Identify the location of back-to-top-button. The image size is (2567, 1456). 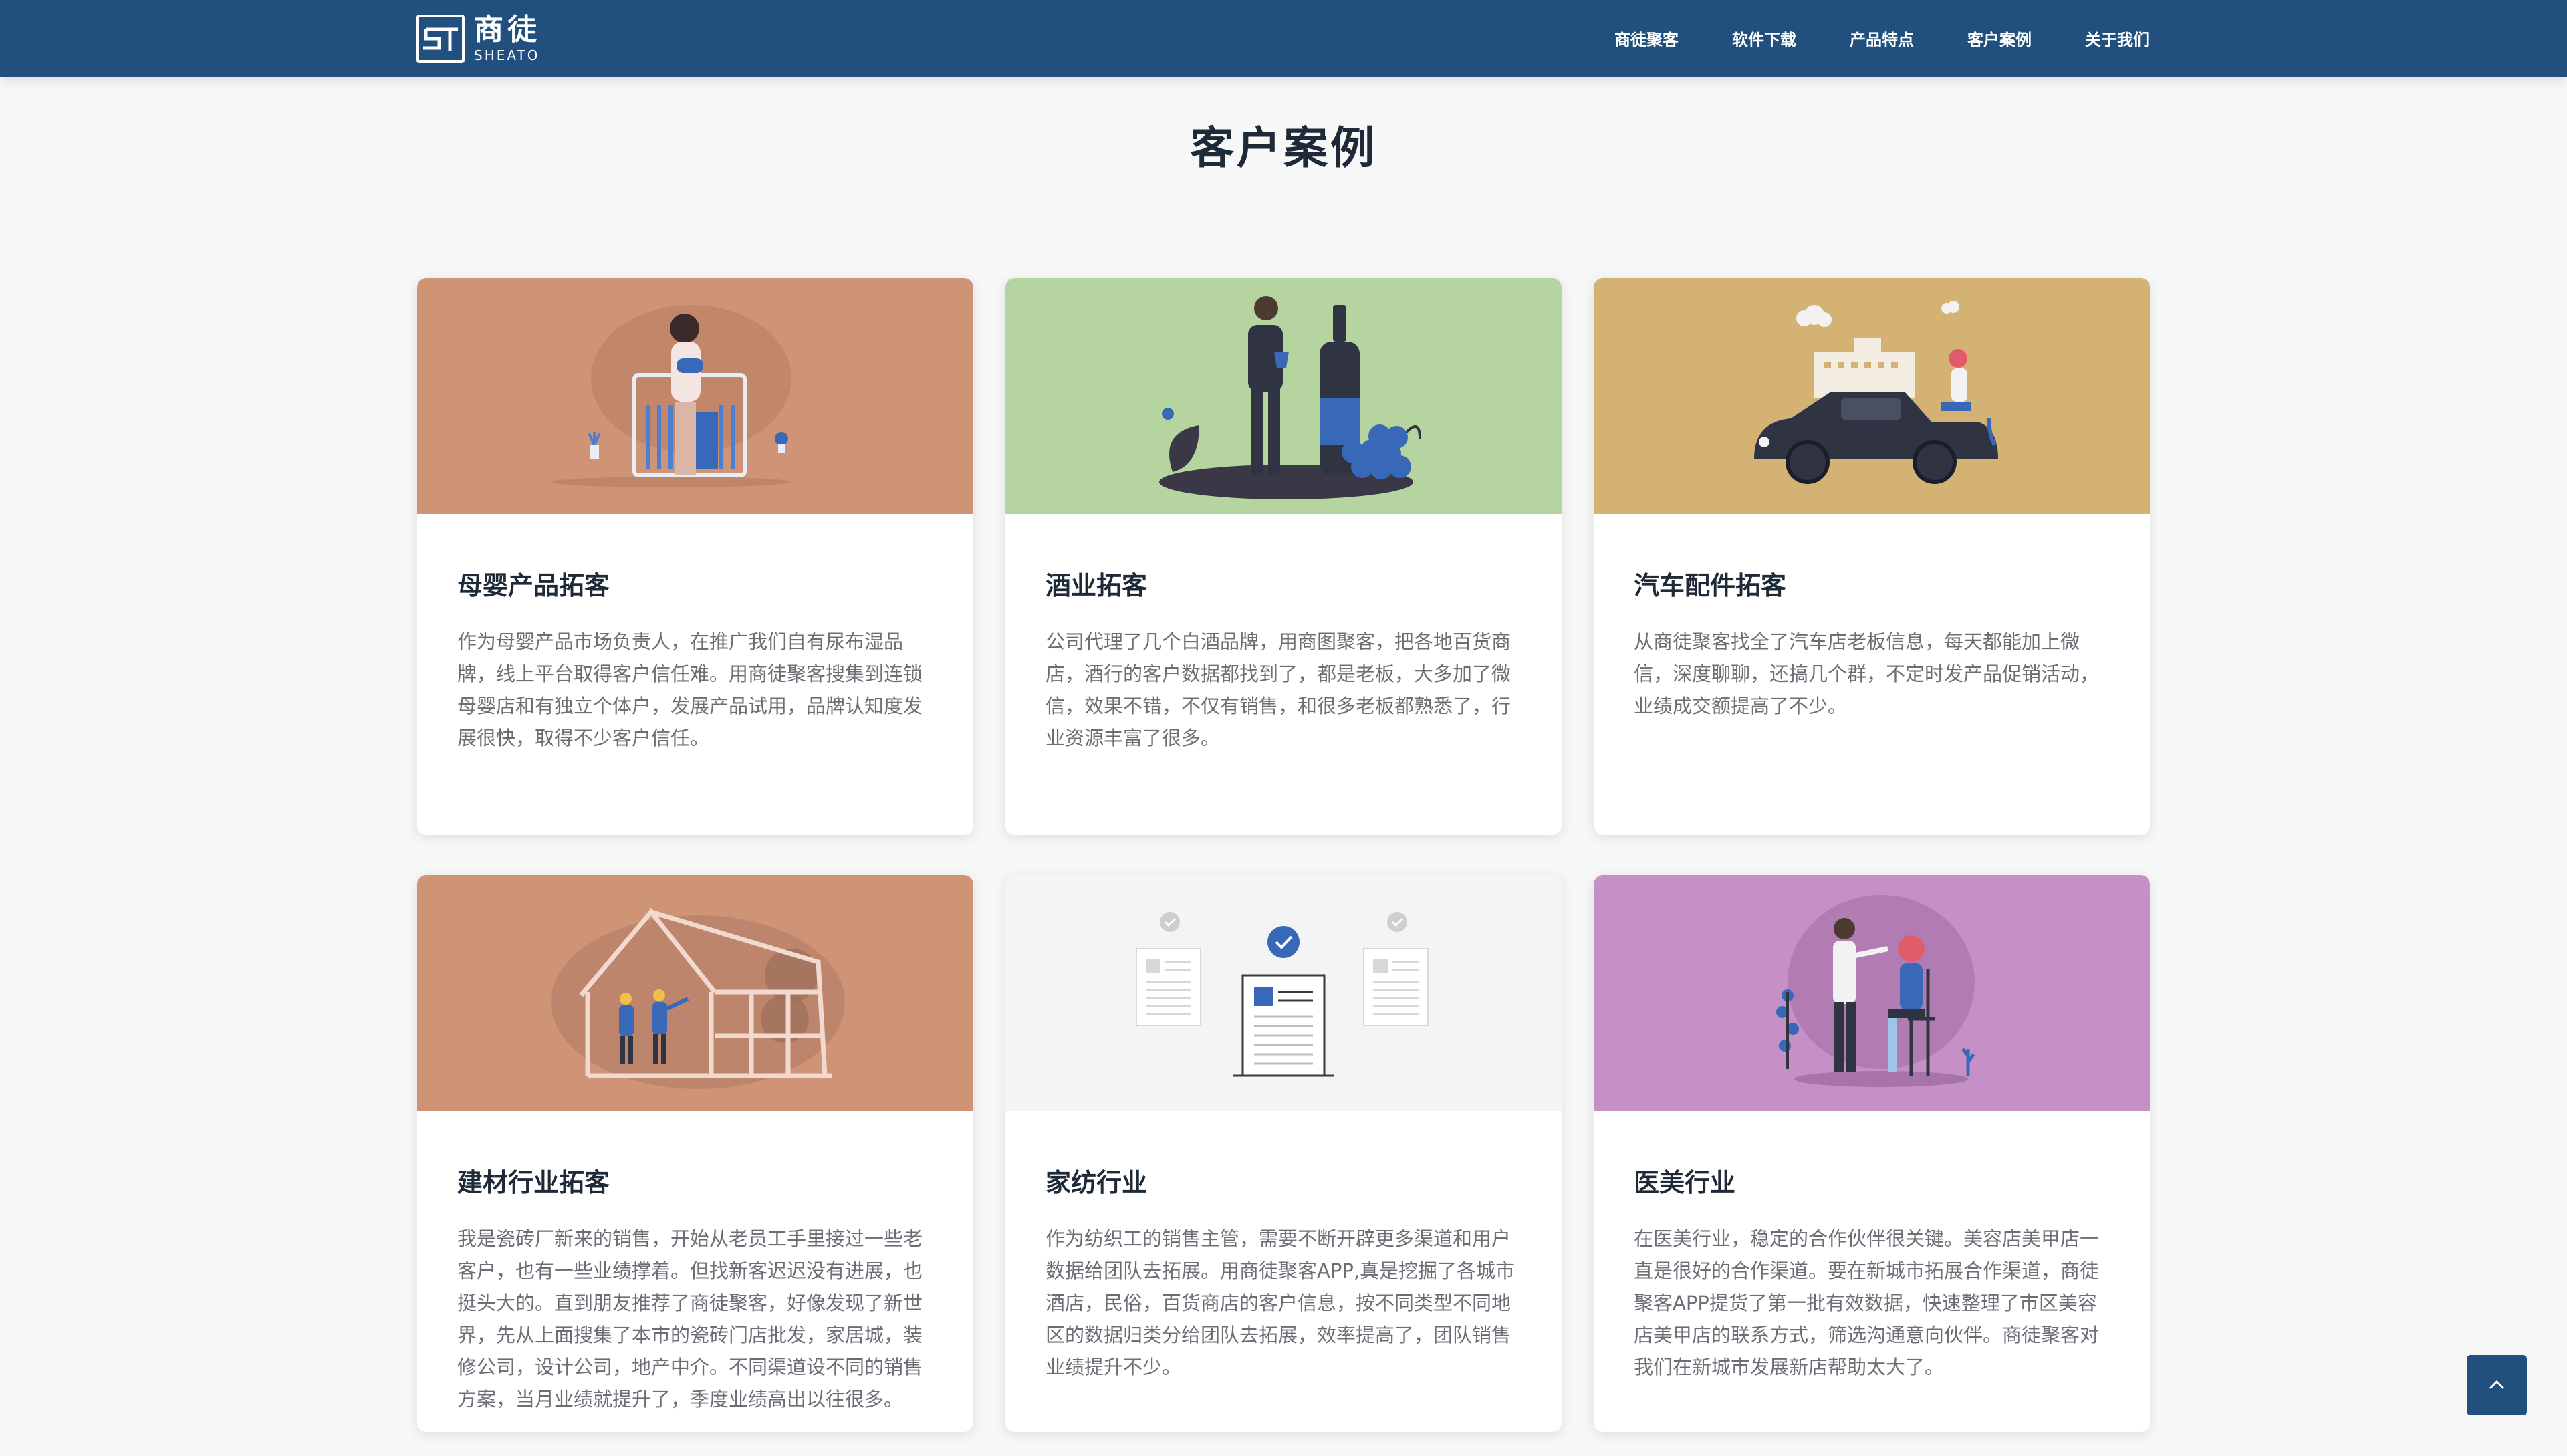
(2497, 1385).